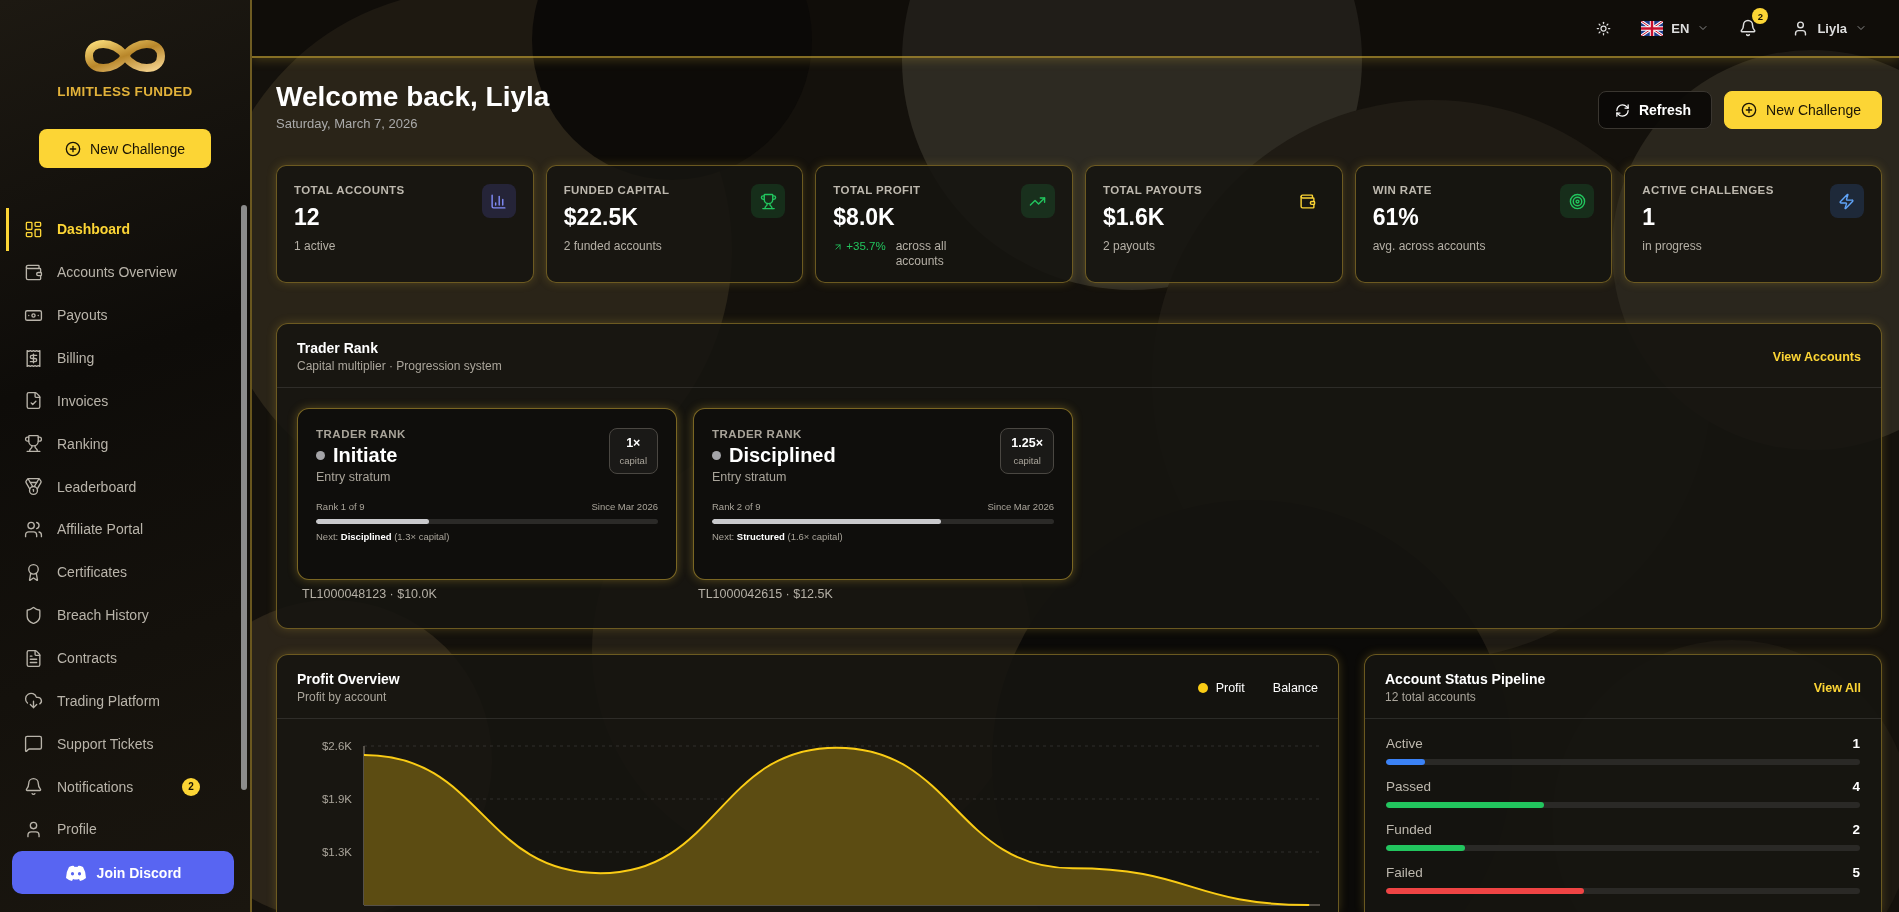 Image resolution: width=1899 pixels, height=912 pixels. Describe the element at coordinates (244, 497) in the screenshot. I see `scrollbar` at that location.